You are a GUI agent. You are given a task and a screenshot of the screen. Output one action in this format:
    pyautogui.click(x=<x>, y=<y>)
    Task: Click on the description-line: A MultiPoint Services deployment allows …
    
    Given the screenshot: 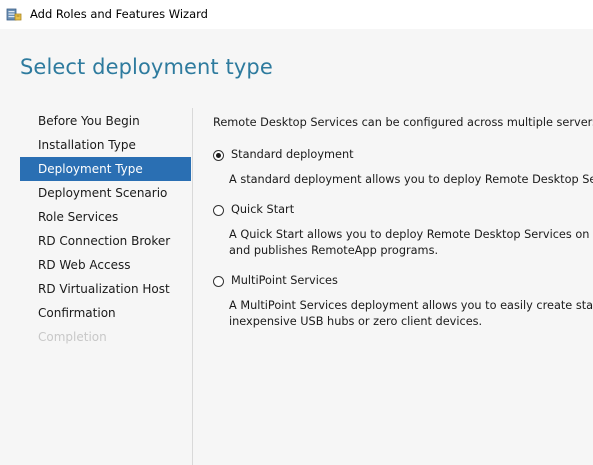 What is the action you would take?
    pyautogui.click(x=411, y=305)
    